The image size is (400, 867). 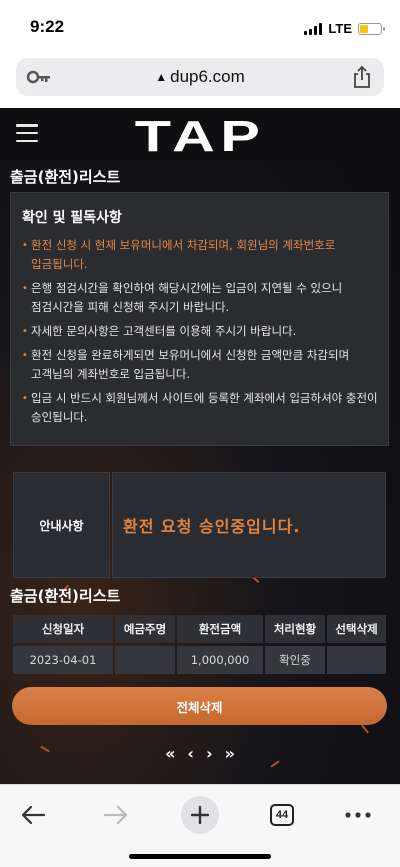 I want to click on lock-icon: ▲, so click(x=161, y=77).